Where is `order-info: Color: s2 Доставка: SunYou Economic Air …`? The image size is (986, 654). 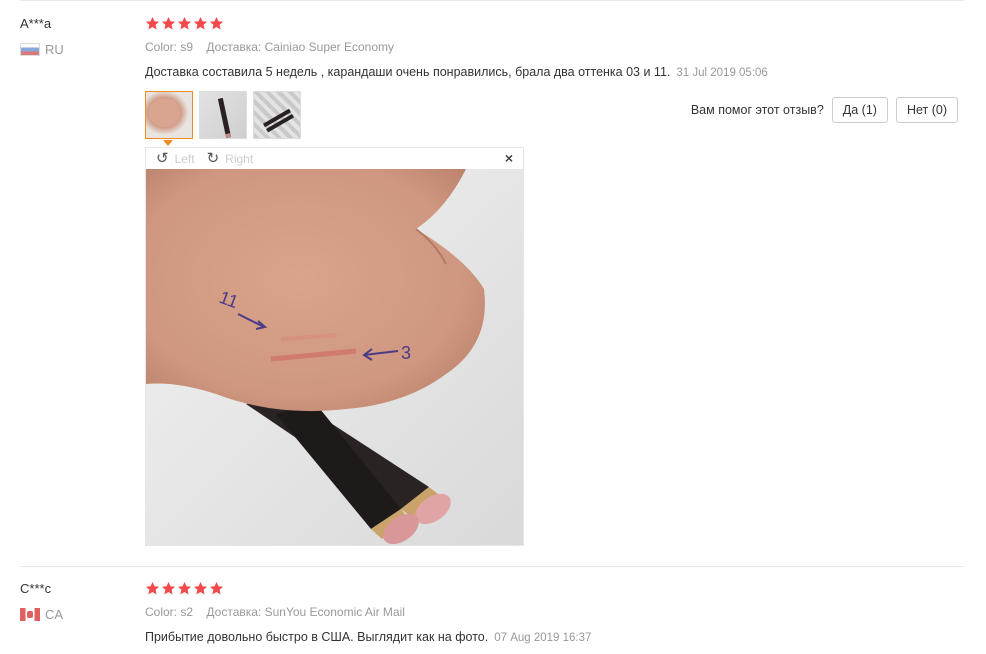 order-info: Color: s2 Доставка: SunYou Economic Air … is located at coordinates (275, 612).